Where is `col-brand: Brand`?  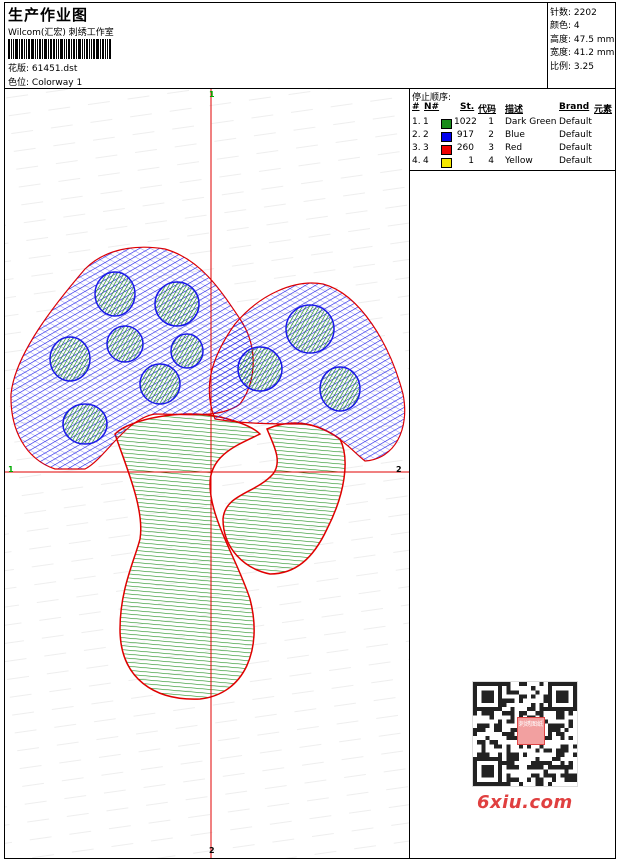
col-brand: Brand is located at coordinates (574, 107).